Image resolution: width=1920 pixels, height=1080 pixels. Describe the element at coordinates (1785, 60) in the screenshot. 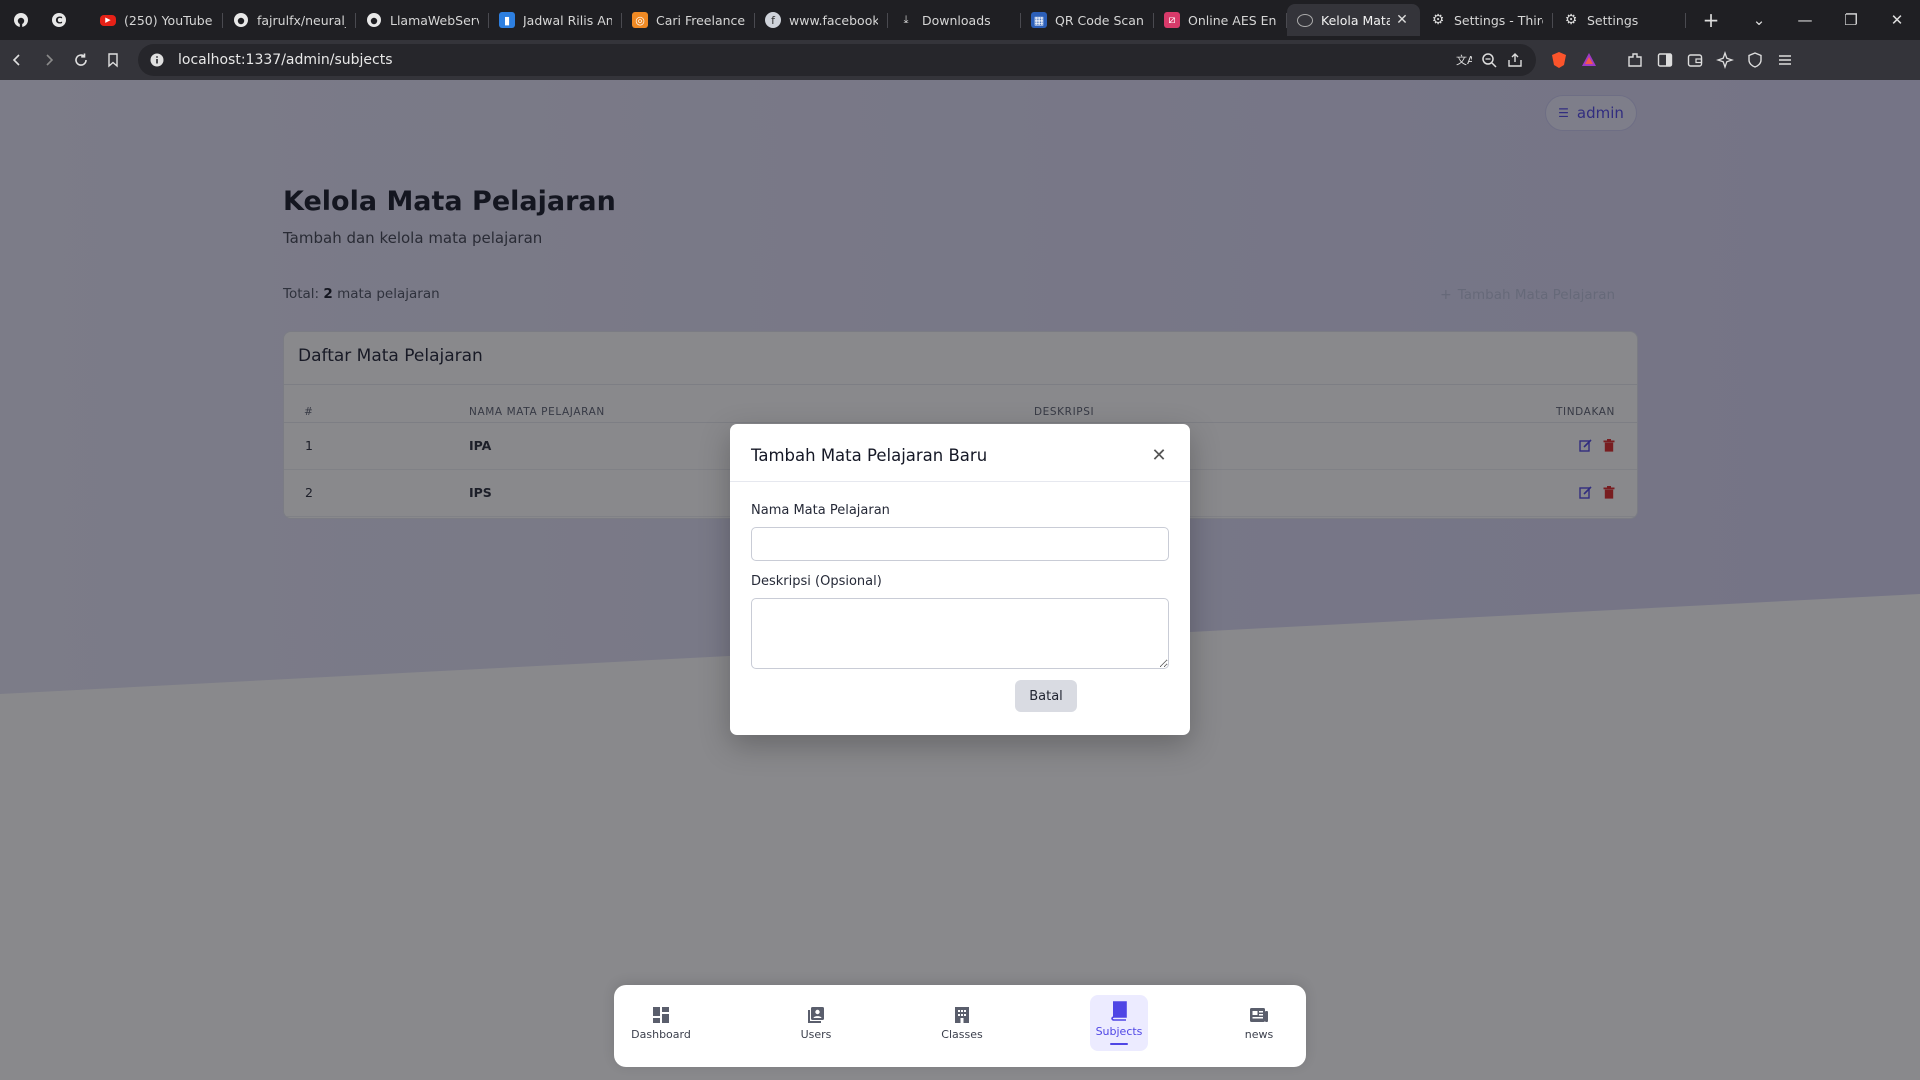

I see `menu-icon` at that location.